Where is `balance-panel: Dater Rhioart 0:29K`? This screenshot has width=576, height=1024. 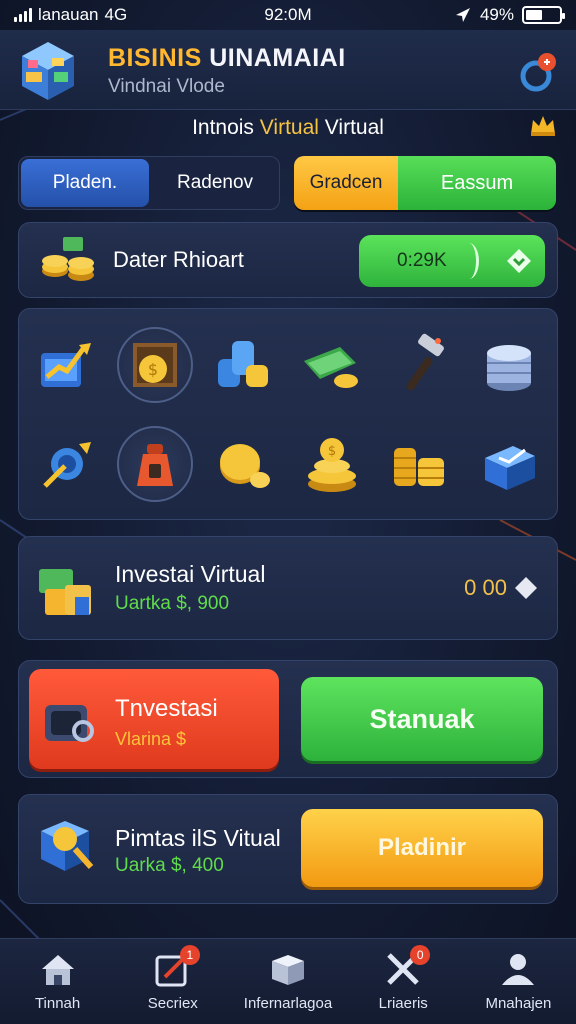
balance-panel: Dater Rhioart 0:29K is located at coordinates (288, 260).